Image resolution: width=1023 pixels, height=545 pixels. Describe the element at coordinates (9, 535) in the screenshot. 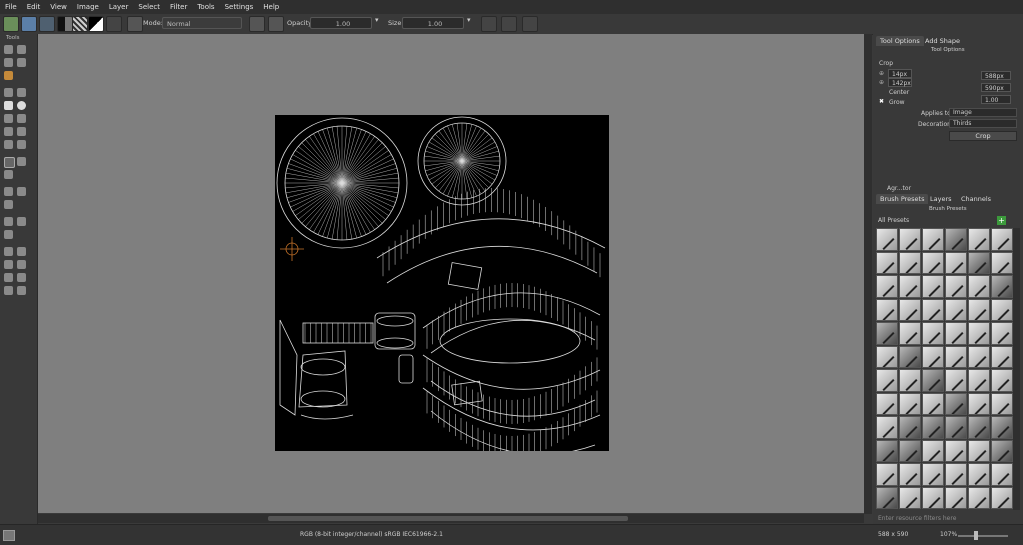

I see `doc-info-icon` at that location.